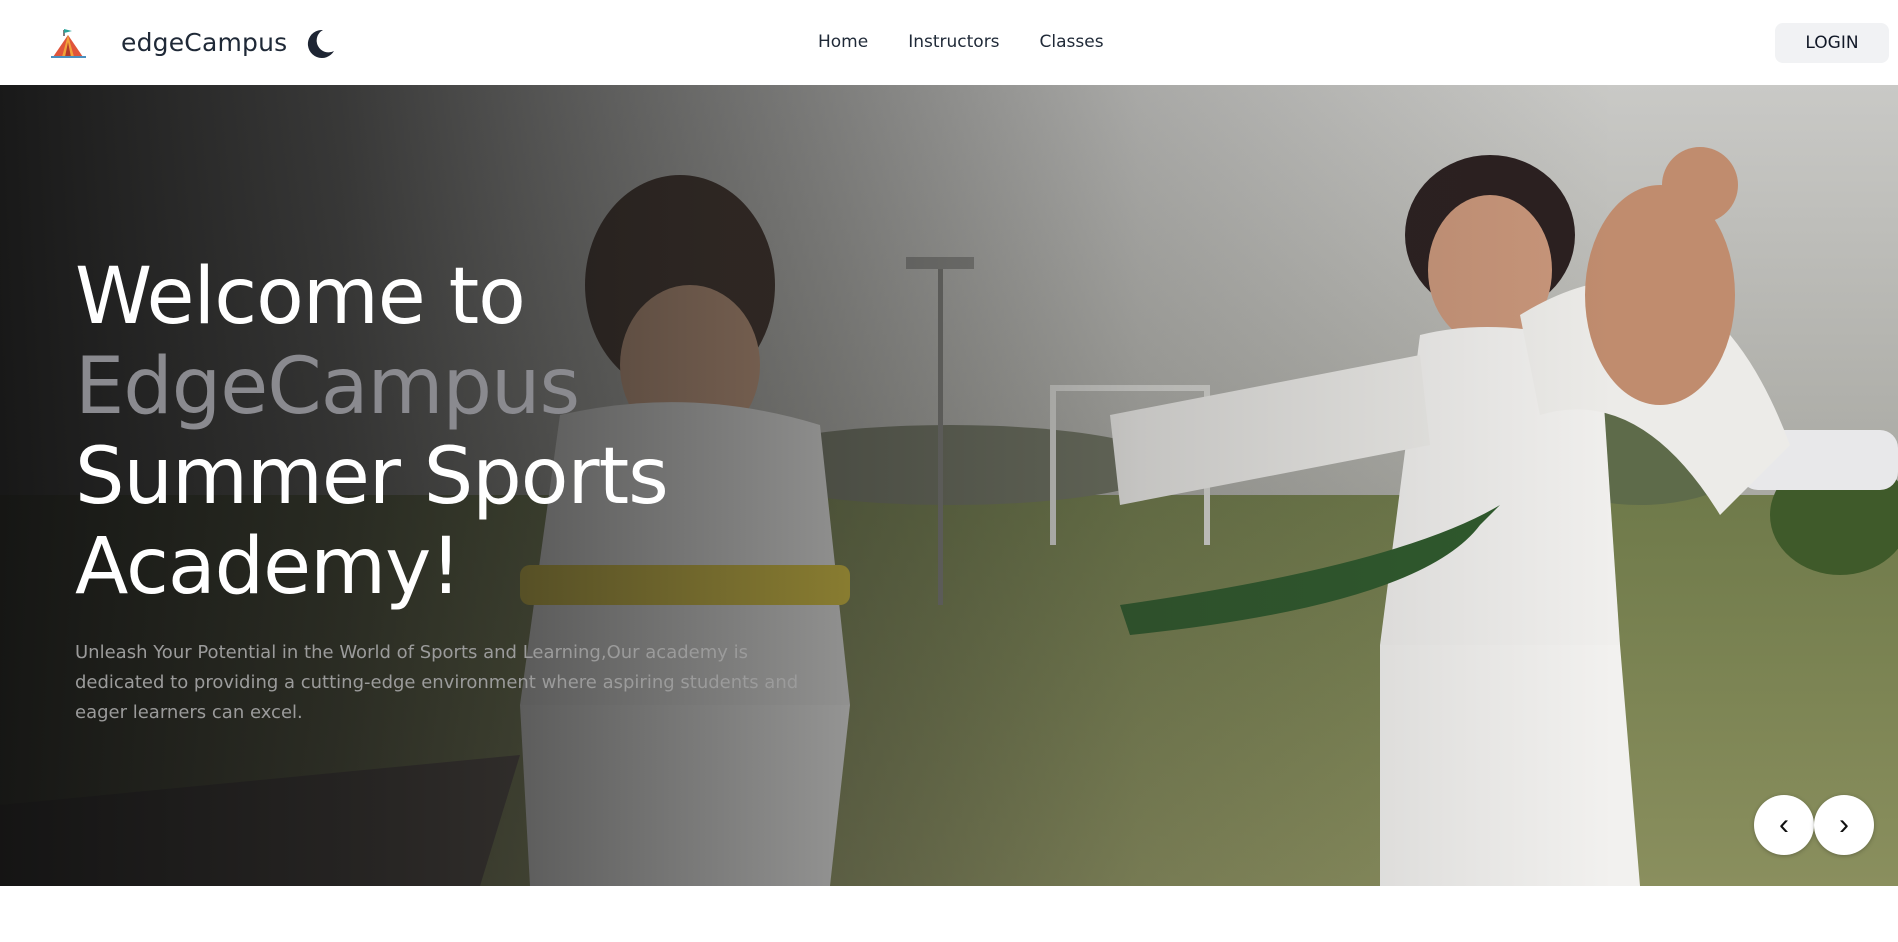 Image resolution: width=1898 pixels, height=942 pixels. Describe the element at coordinates (300, 297) in the screenshot. I see `hero-title-line: Welcome to` at that location.